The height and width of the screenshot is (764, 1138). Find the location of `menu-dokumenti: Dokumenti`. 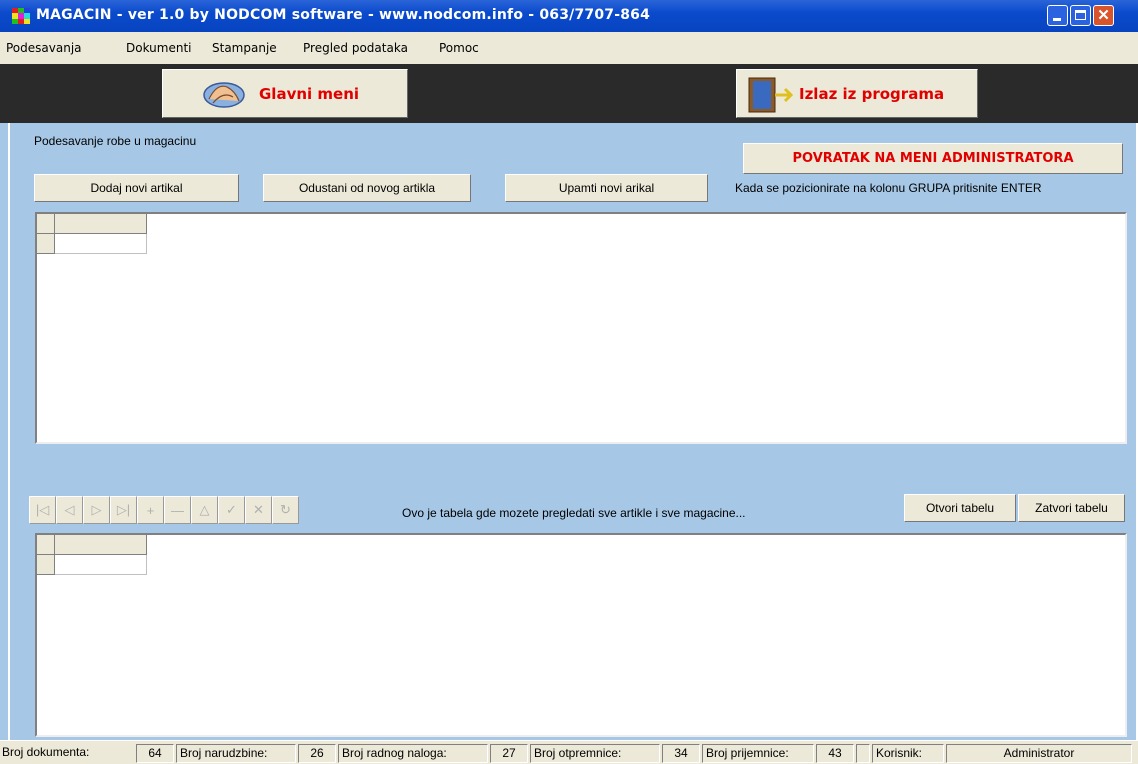

menu-dokumenti: Dokumenti is located at coordinates (158, 48).